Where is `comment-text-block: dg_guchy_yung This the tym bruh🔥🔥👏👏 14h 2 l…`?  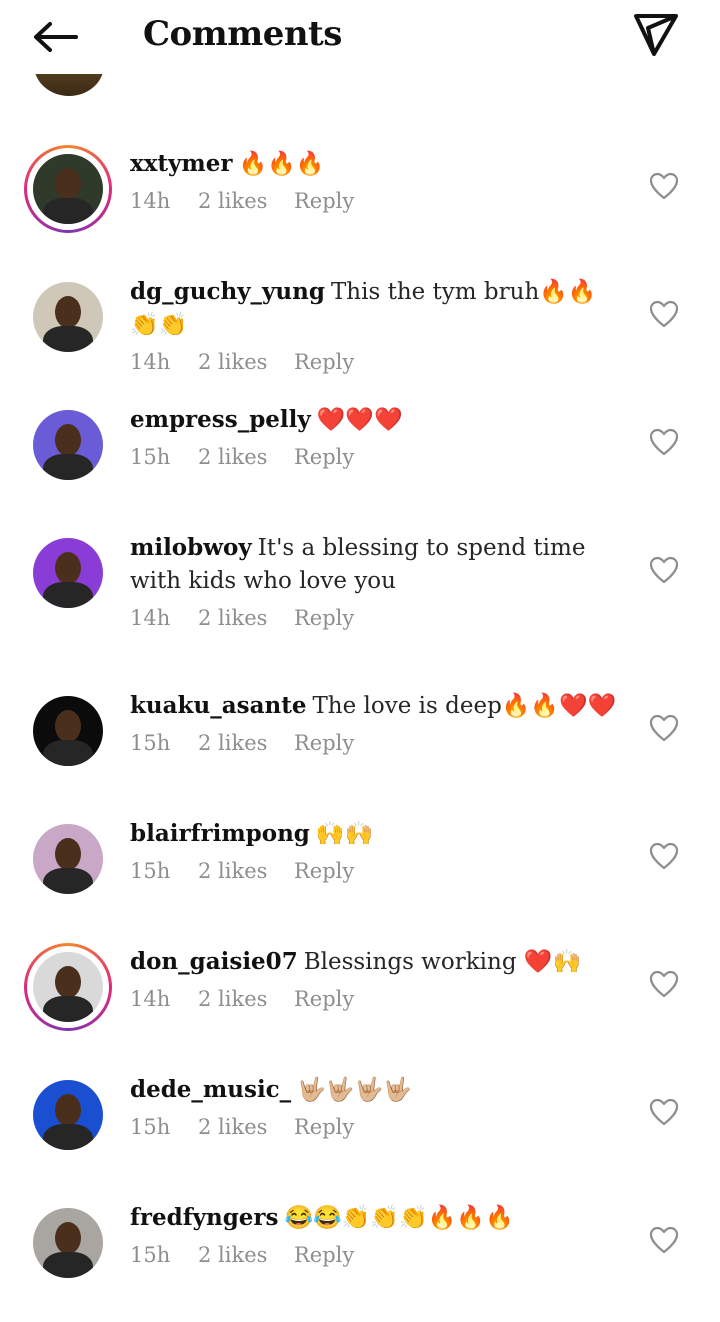 comment-text-block: dg_guchy_yung This the tym bruh🔥🔥👏👏 14h 2 l… is located at coordinates (375, 324).